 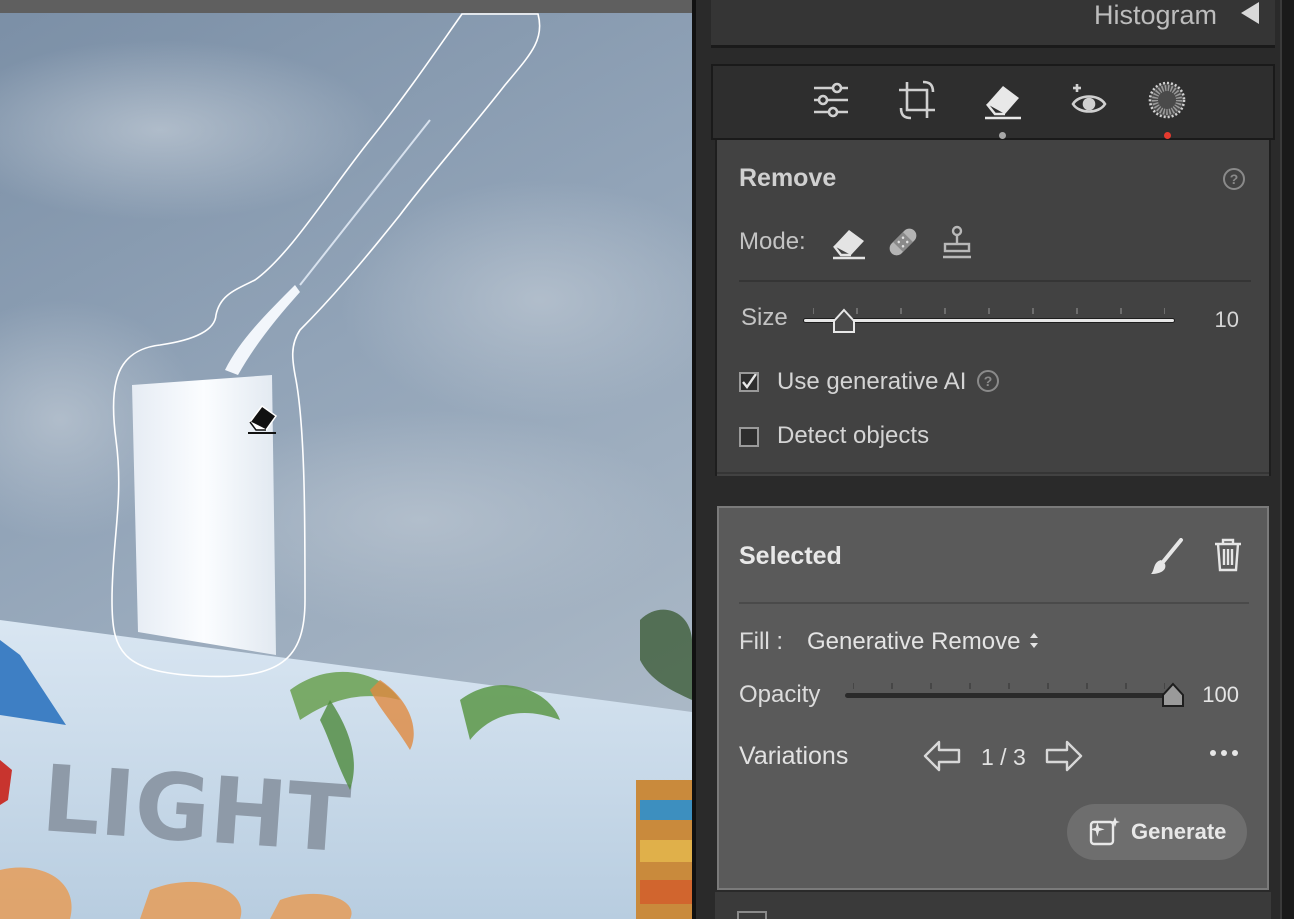 What do you see at coordinates (1250, 13) in the screenshot?
I see `histogram-collapse-icon` at bounding box center [1250, 13].